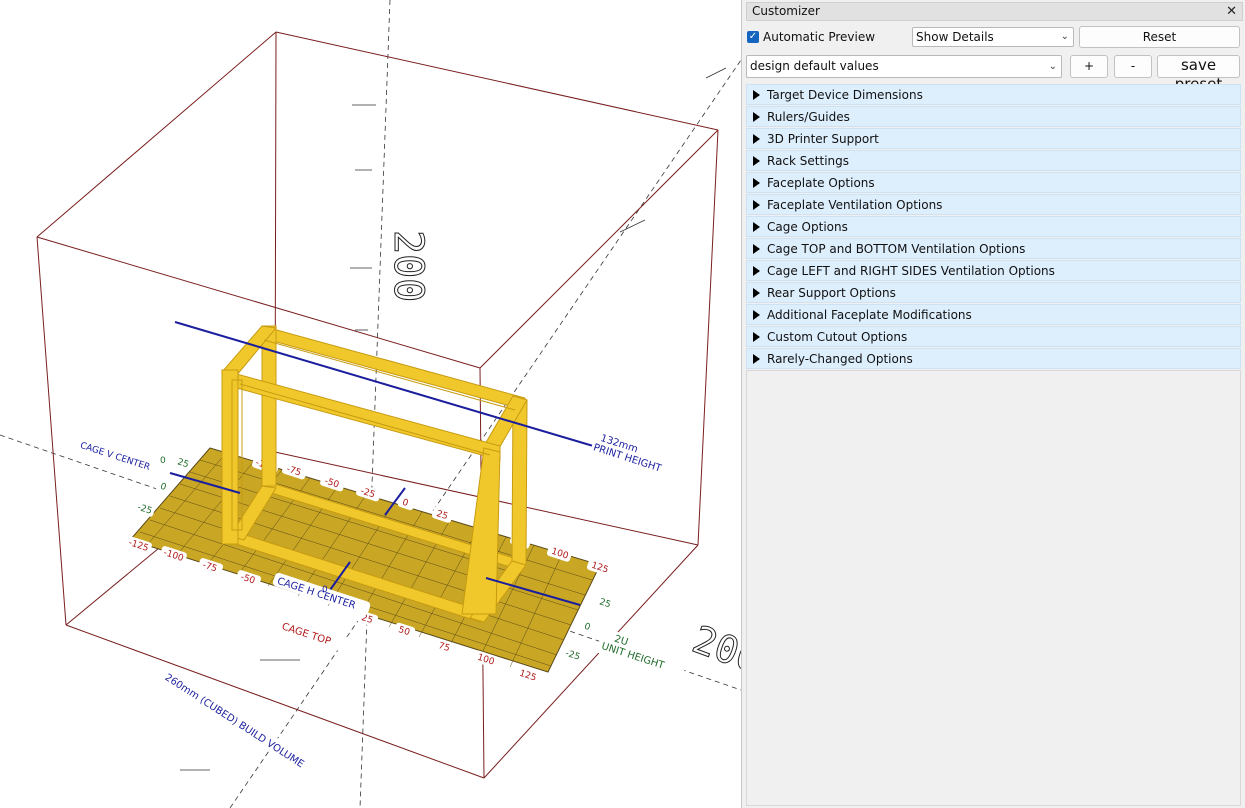  What do you see at coordinates (993, 116) in the screenshot?
I see `section-rulers-guides: Rulers/Guides` at bounding box center [993, 116].